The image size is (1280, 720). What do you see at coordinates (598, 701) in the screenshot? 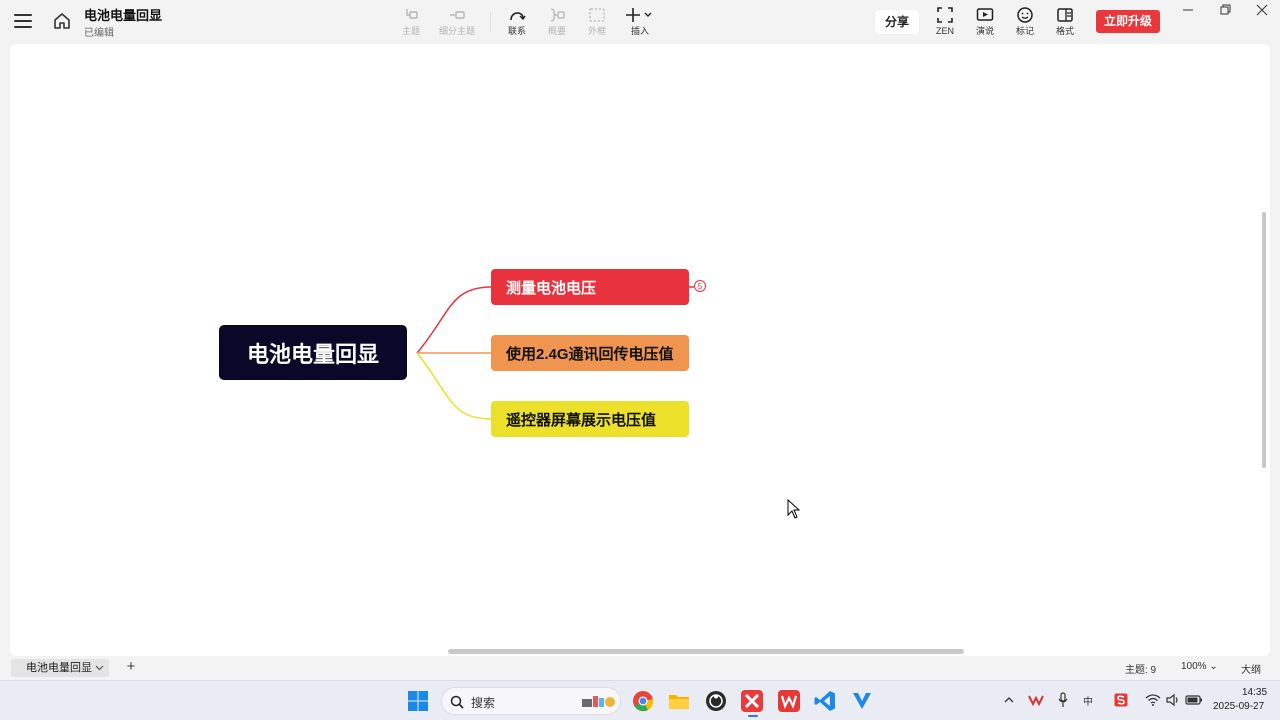
I see `search-highlight-icon` at bounding box center [598, 701].